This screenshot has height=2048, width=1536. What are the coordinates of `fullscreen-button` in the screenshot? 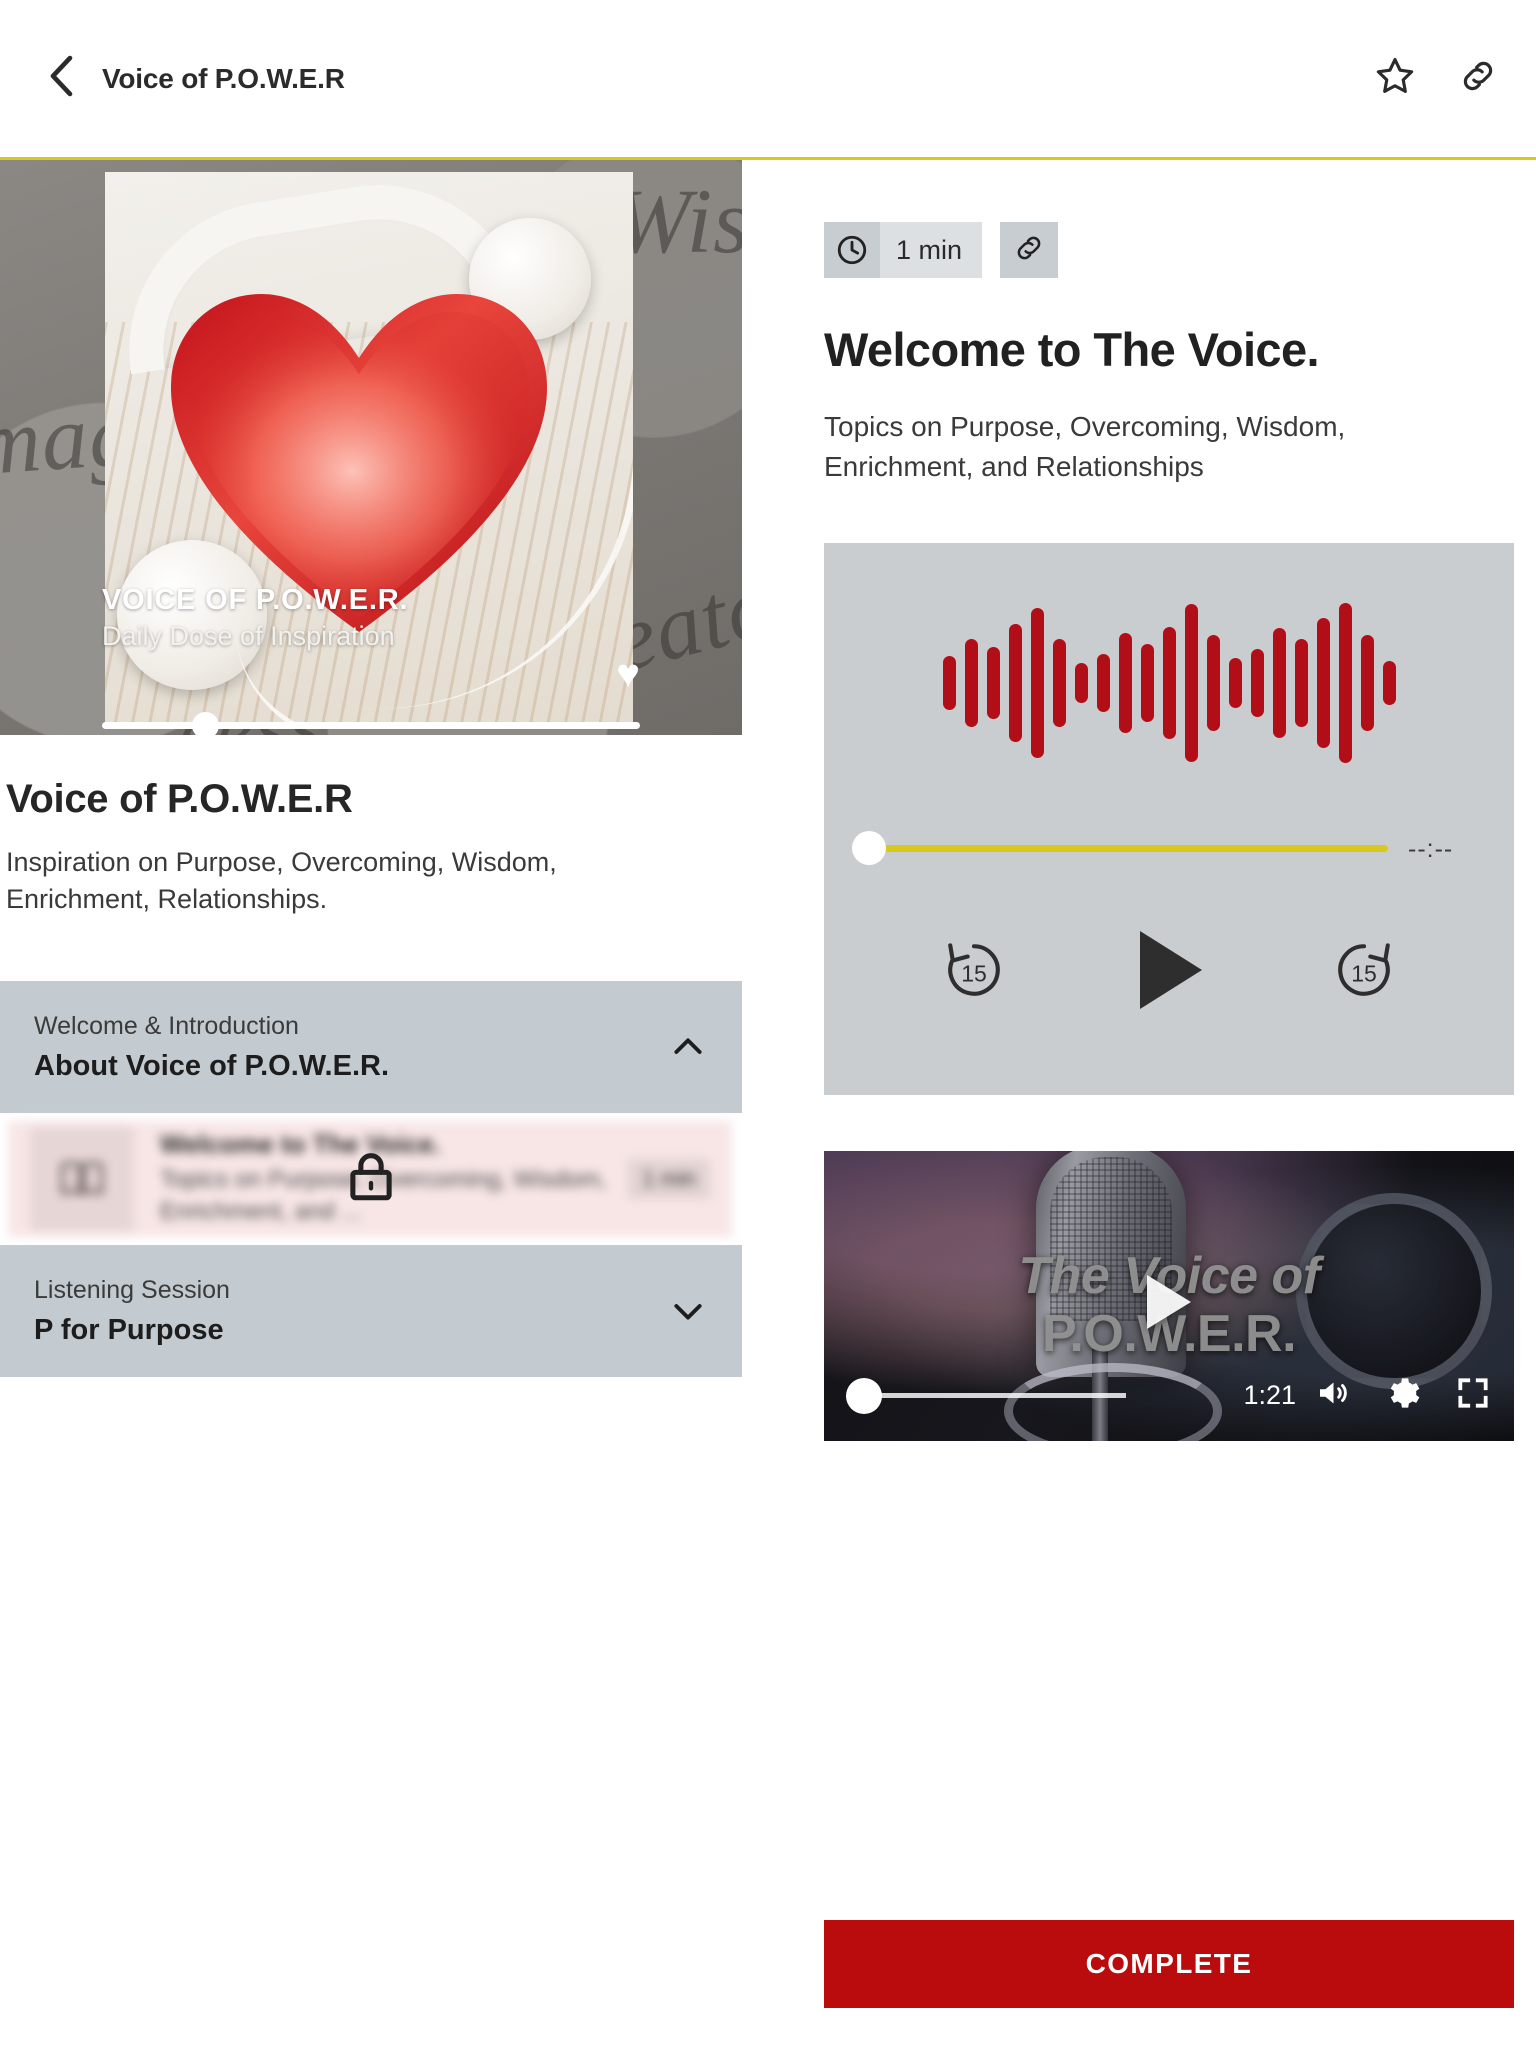 It's located at (1473, 1395).